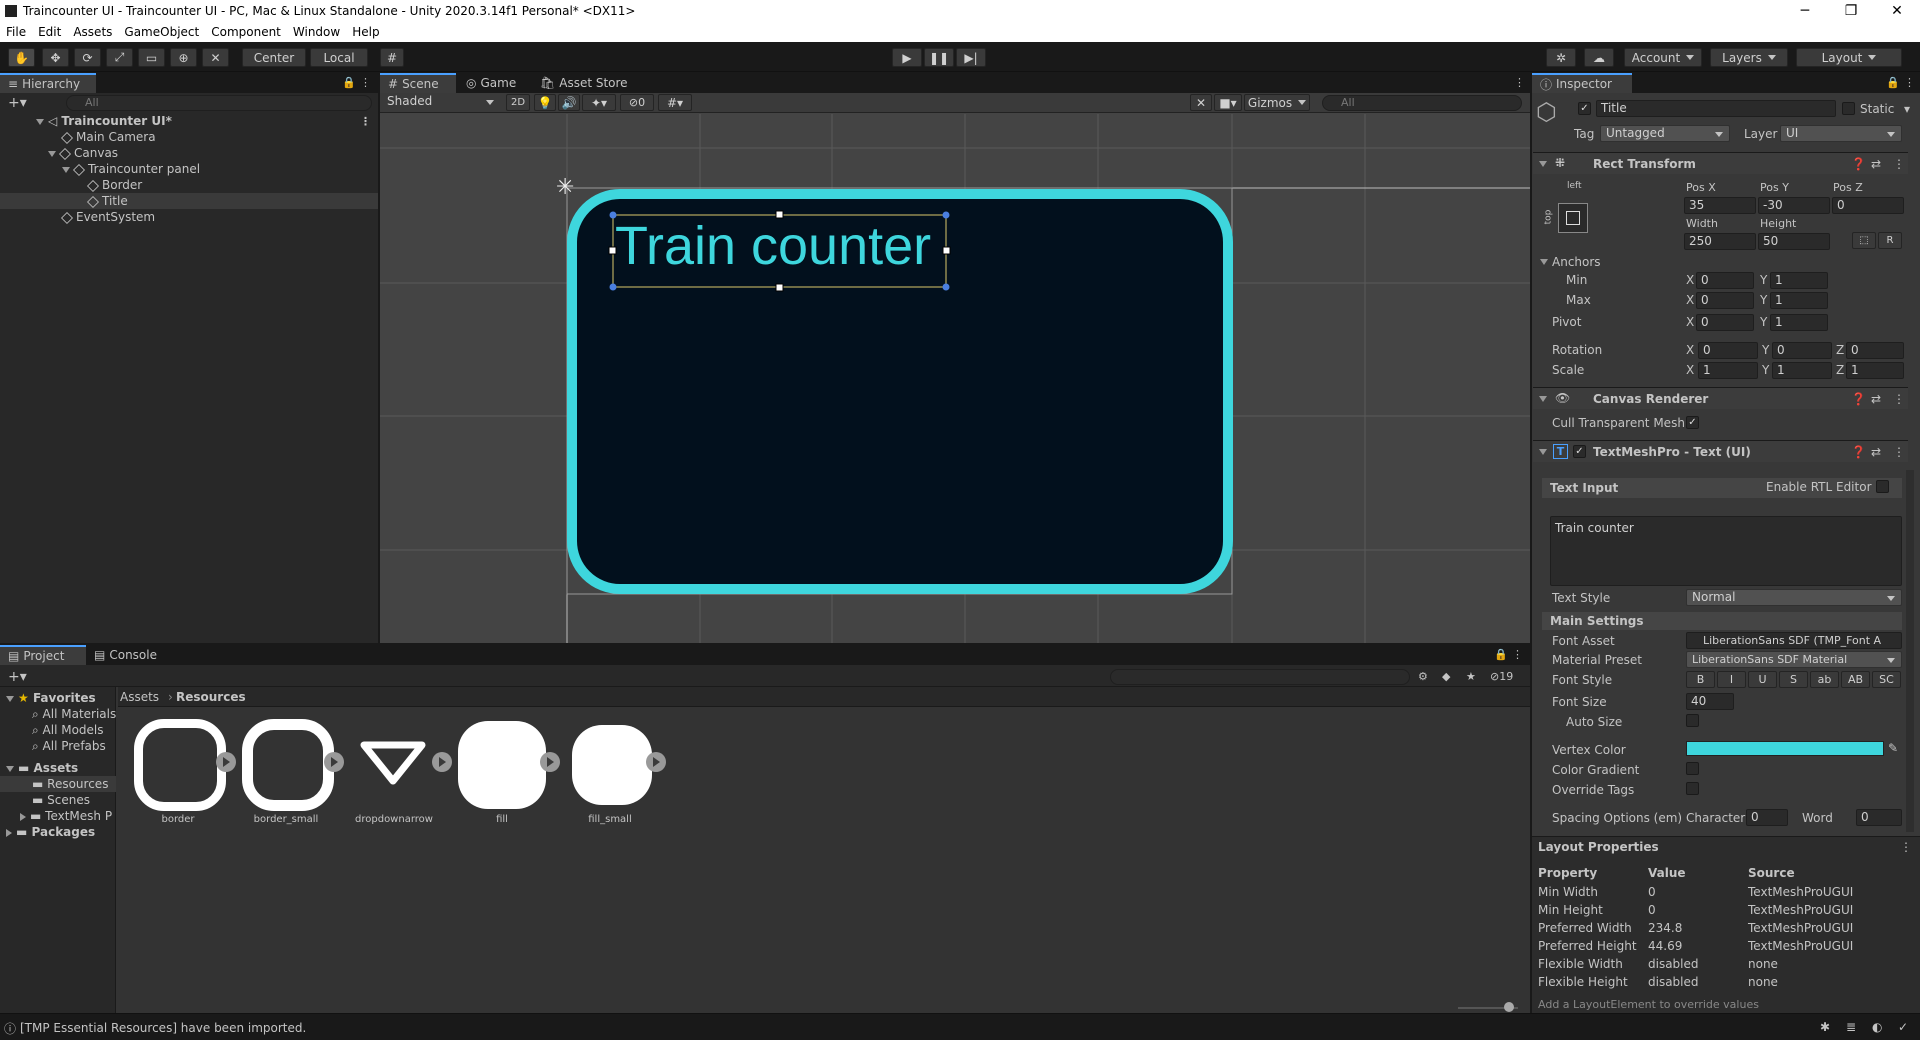  Describe the element at coordinates (1855, 679) in the screenshot. I see `font-style-uppercase-button: AB` at that location.